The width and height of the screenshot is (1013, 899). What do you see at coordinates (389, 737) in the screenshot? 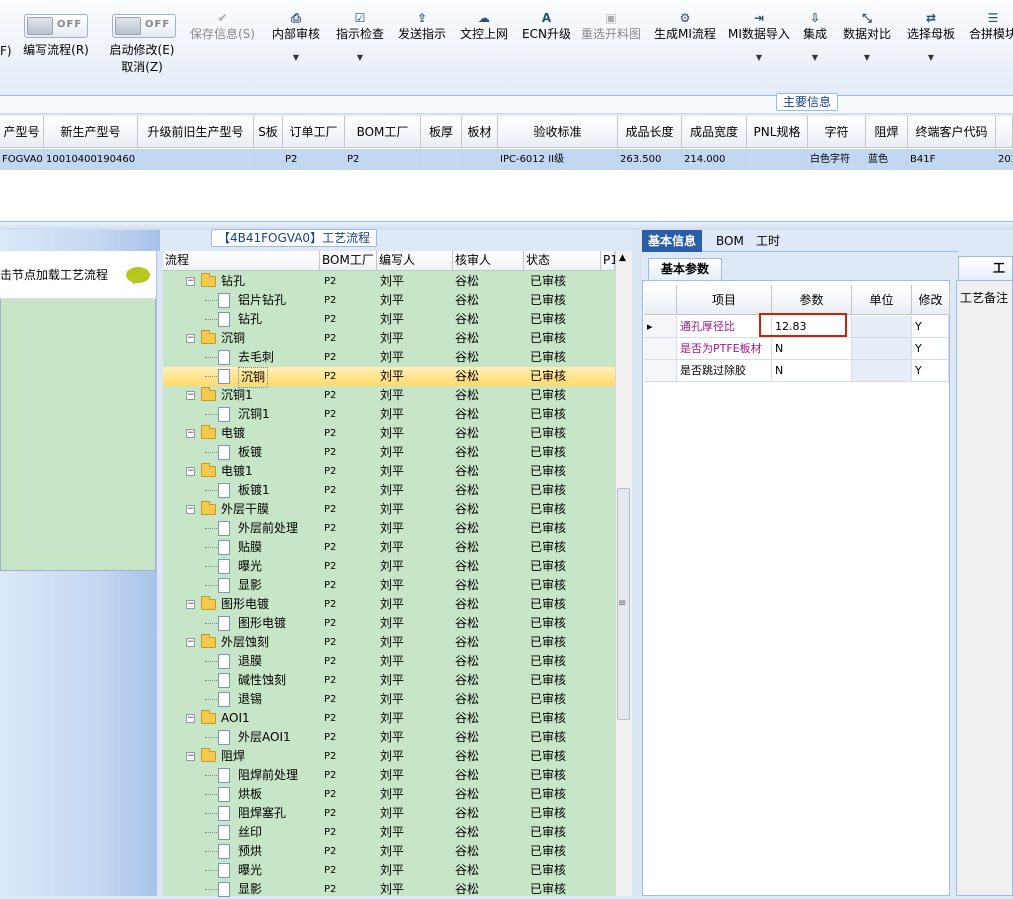
I see `process-row: 外层AOI1 P2 刘平 谷松 已审核` at bounding box center [389, 737].